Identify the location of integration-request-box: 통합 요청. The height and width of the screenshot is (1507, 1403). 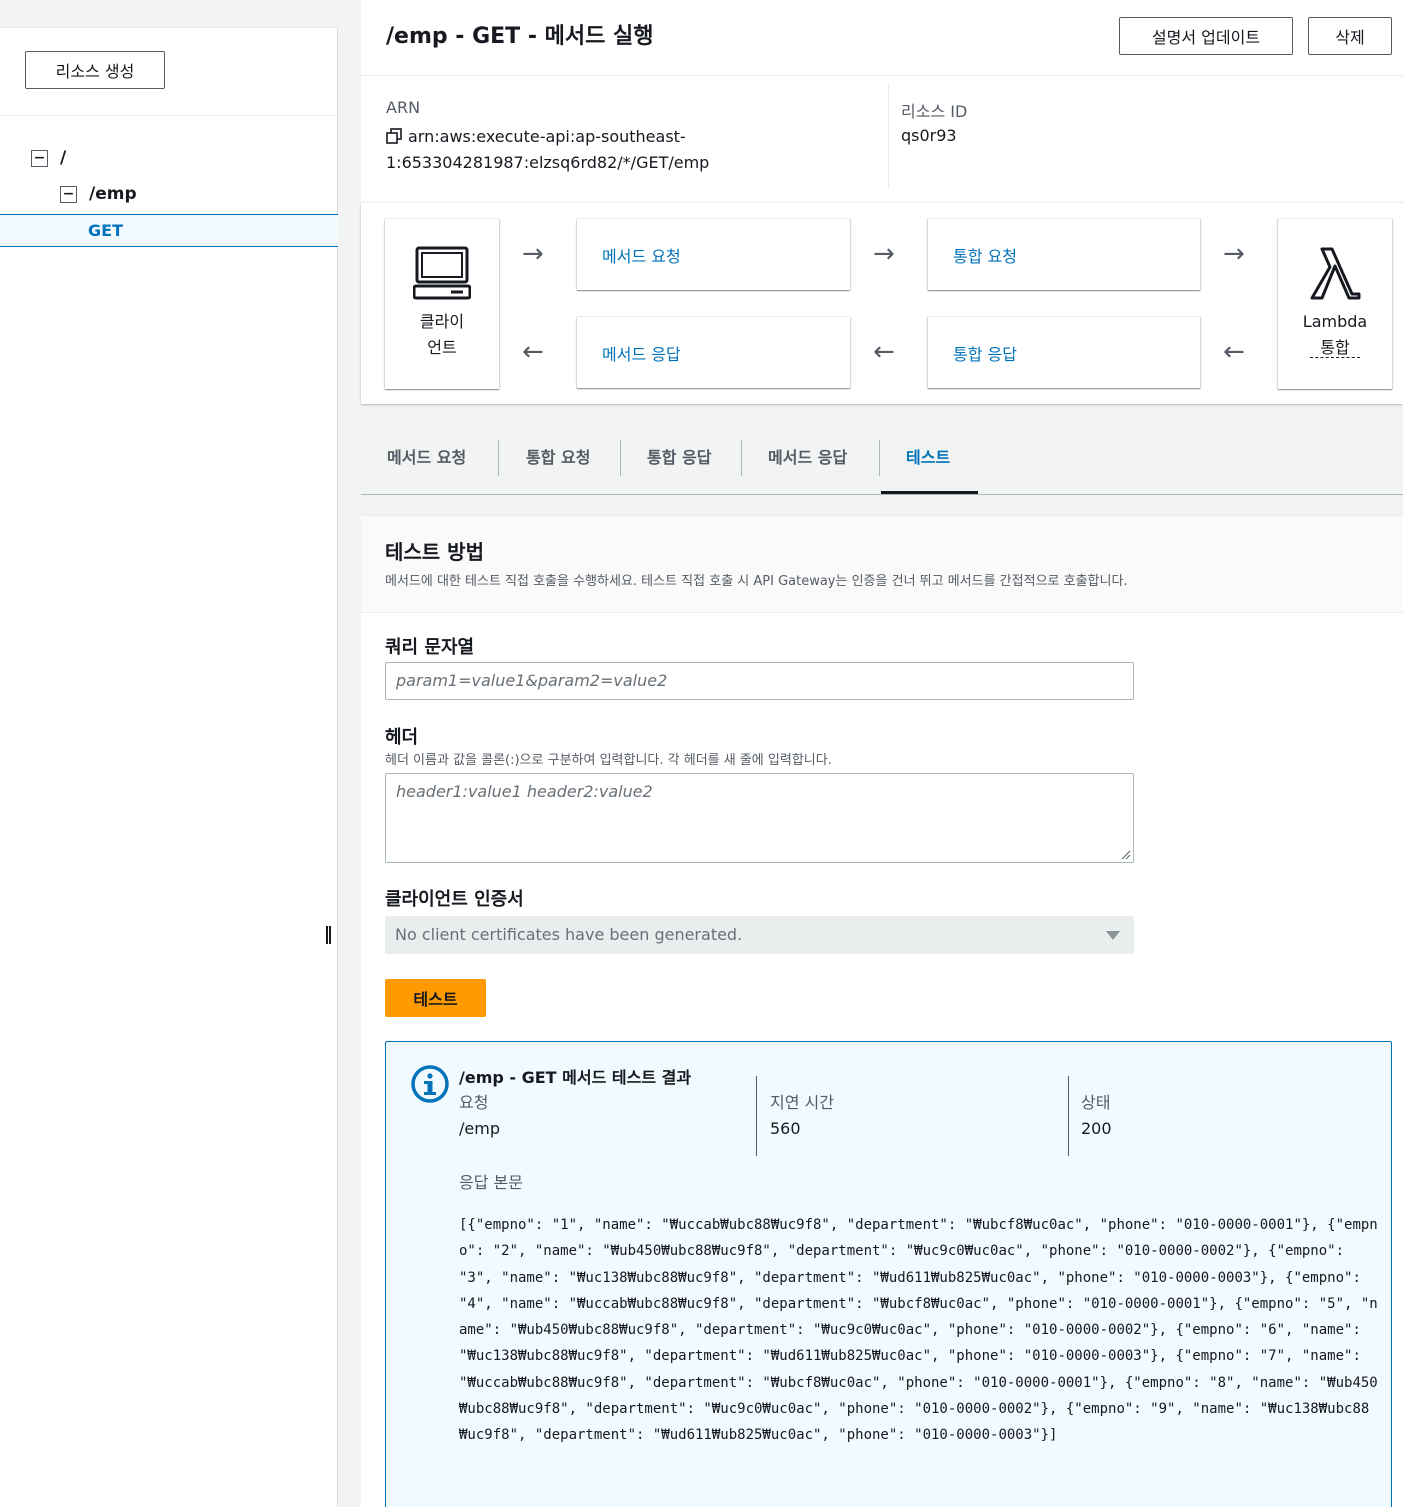
(1064, 254).